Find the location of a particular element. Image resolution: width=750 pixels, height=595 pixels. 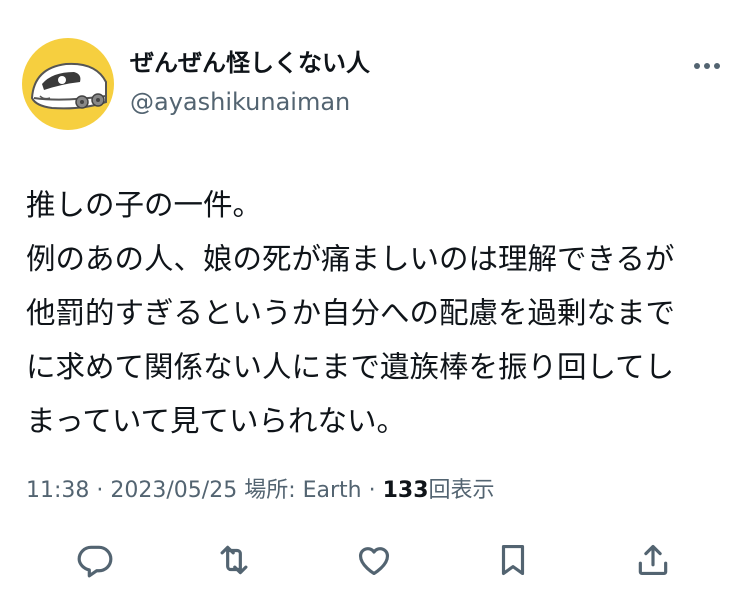

more-options-icon is located at coordinates (707, 66).